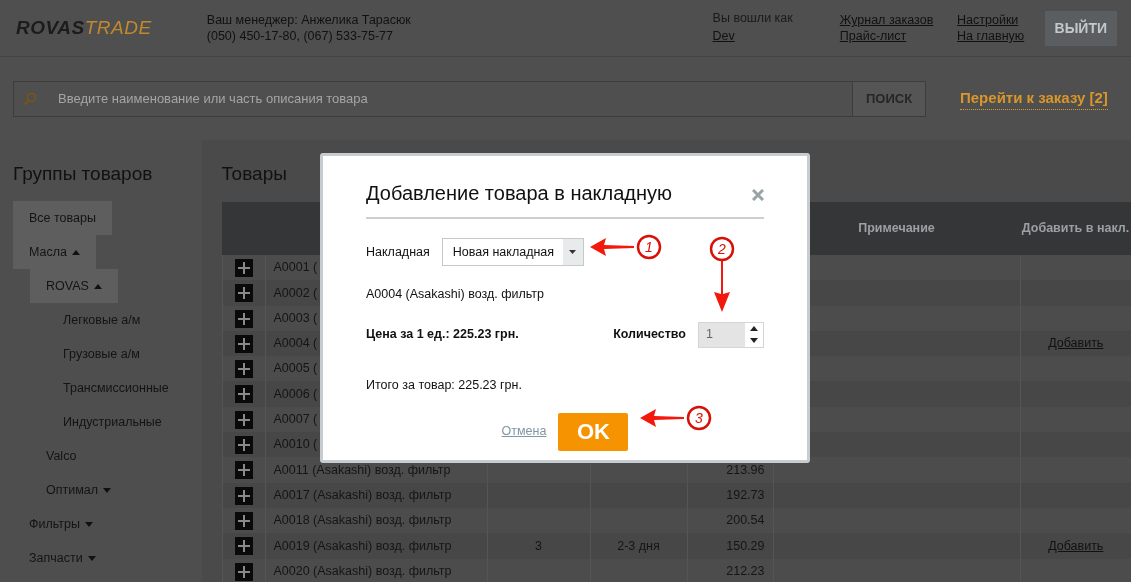  I want to click on number-marker: 3, so click(699, 418).